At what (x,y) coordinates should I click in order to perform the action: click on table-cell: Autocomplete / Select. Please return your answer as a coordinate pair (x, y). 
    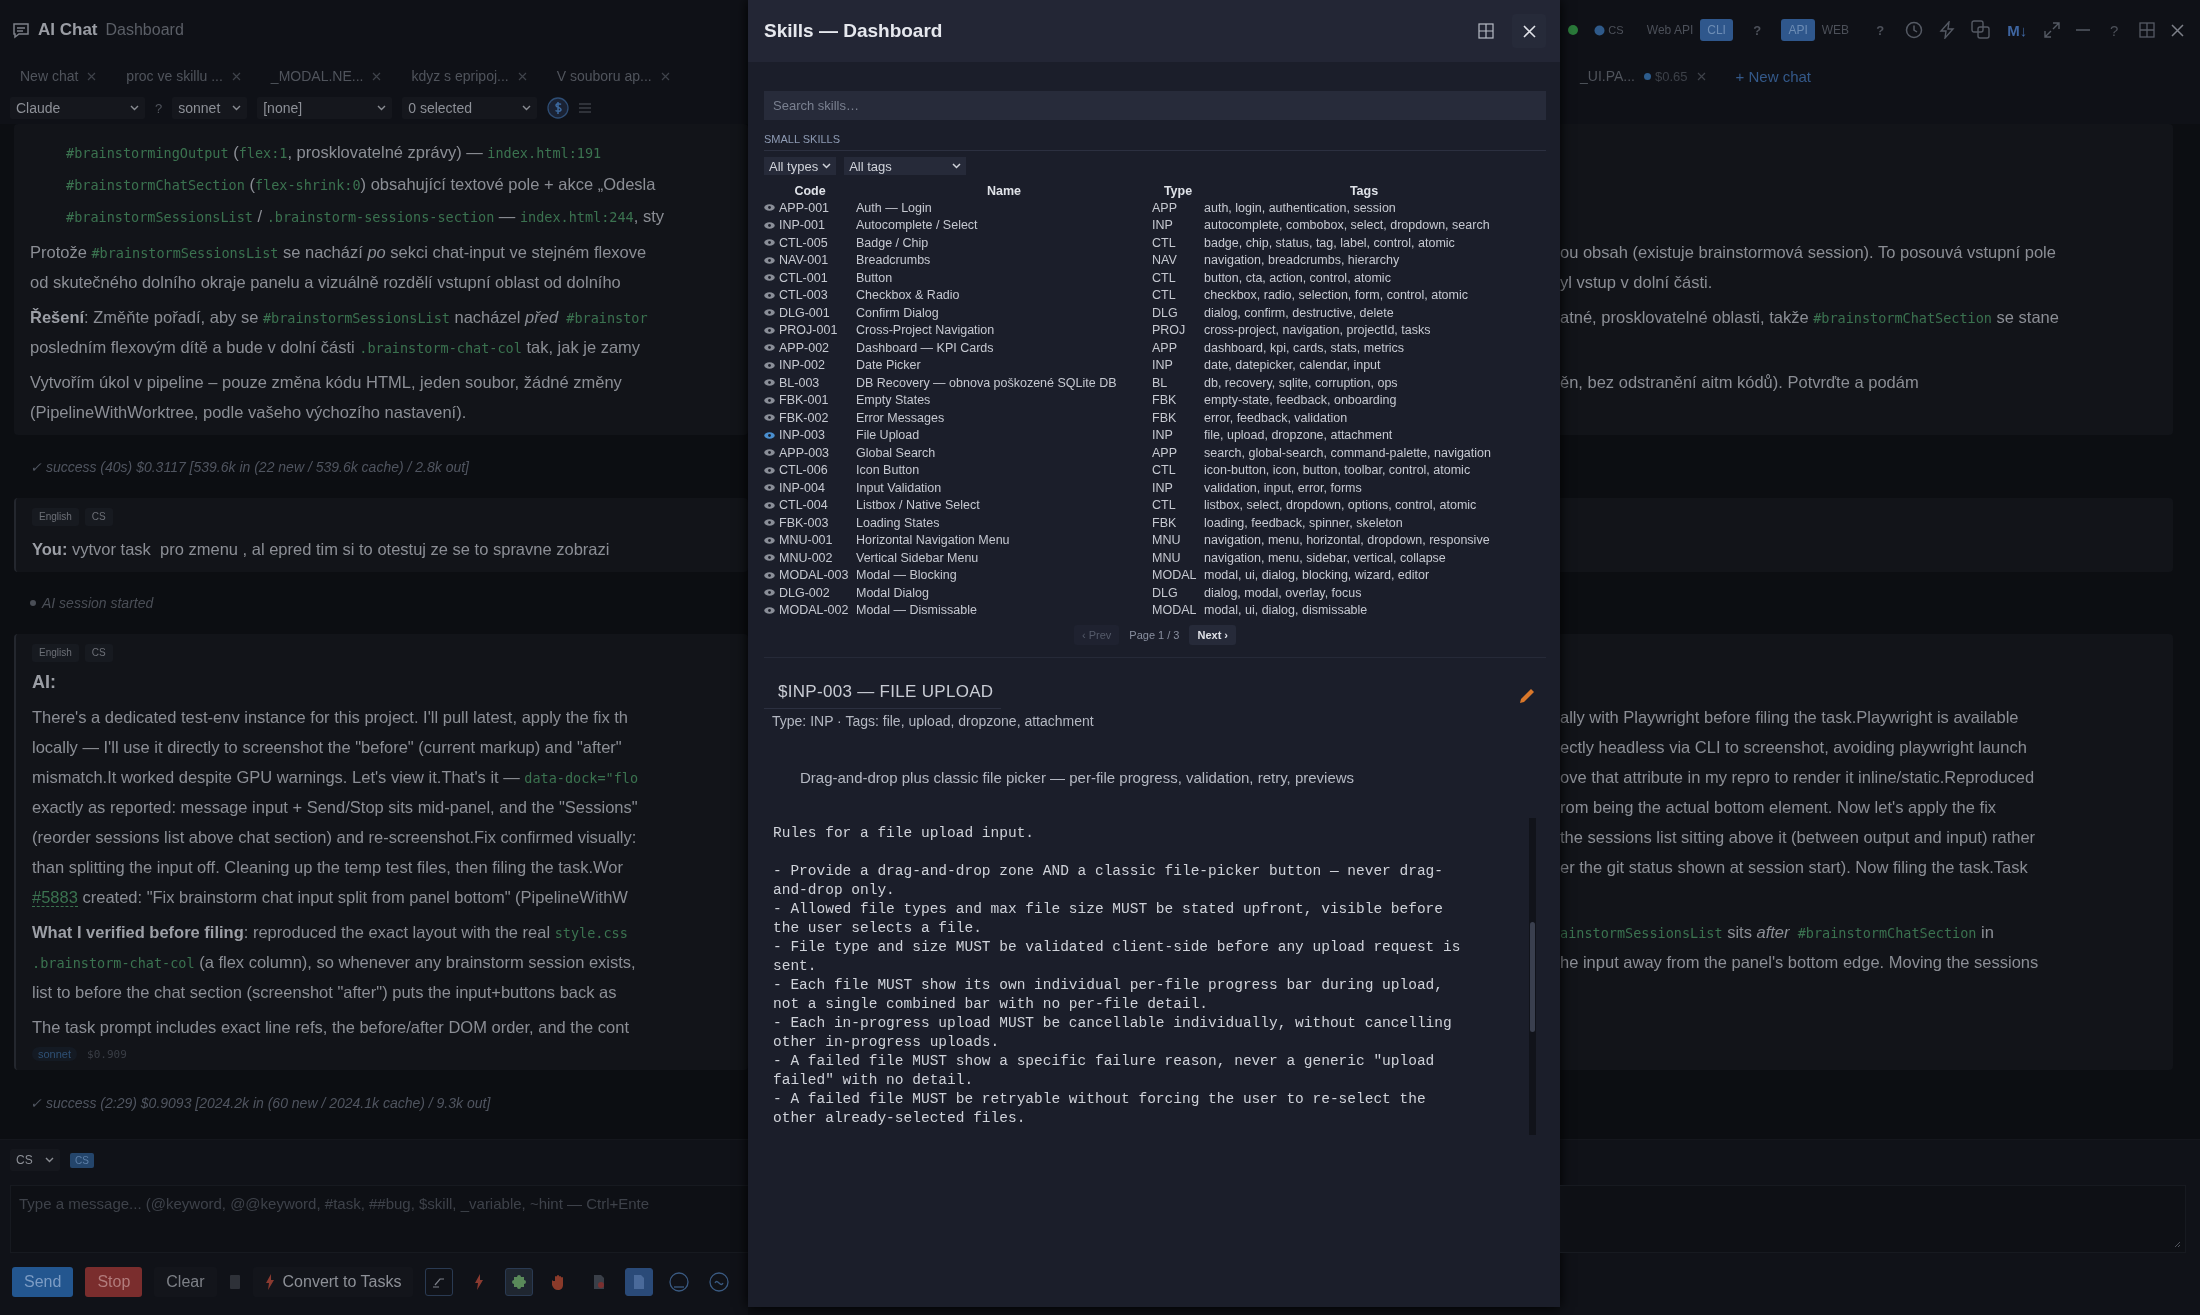
    Looking at the image, I should click on (1004, 225).